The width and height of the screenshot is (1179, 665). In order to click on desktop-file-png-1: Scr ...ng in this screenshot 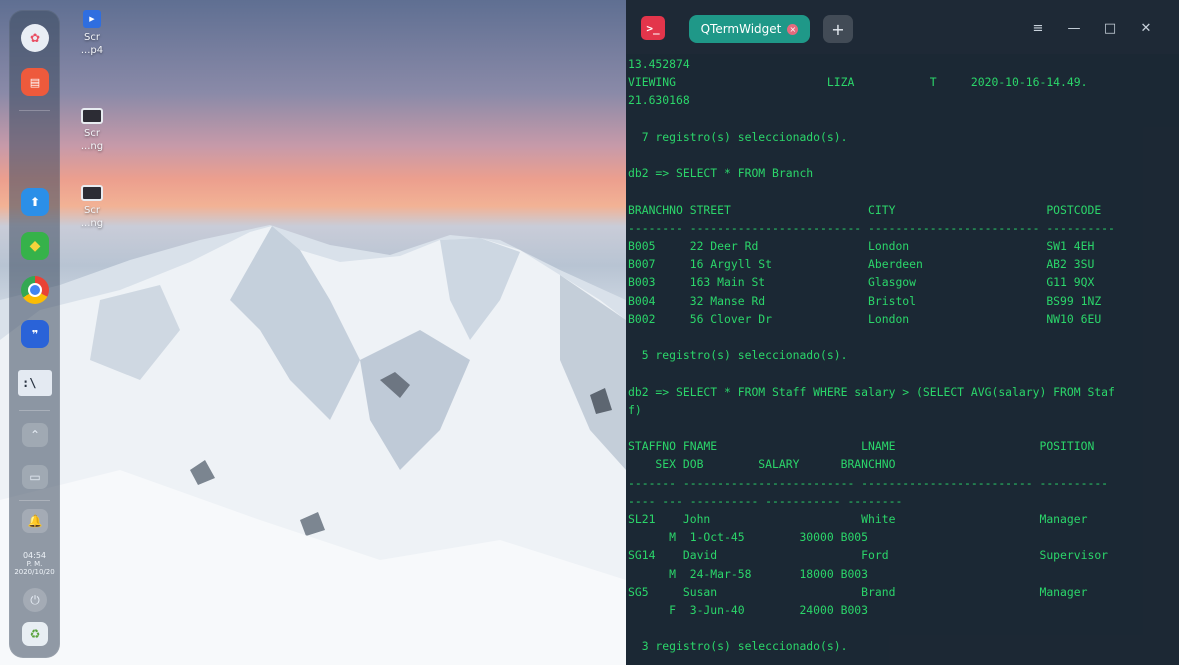, I will do `click(92, 130)`.